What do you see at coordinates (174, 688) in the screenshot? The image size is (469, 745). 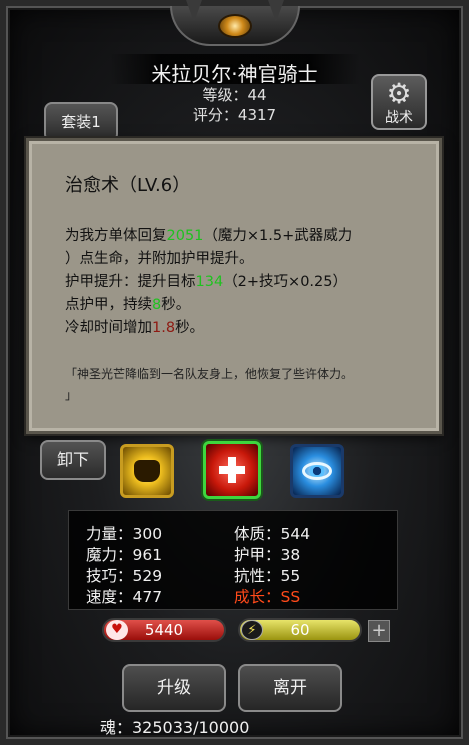 I see `upgrade-button: 升级` at bounding box center [174, 688].